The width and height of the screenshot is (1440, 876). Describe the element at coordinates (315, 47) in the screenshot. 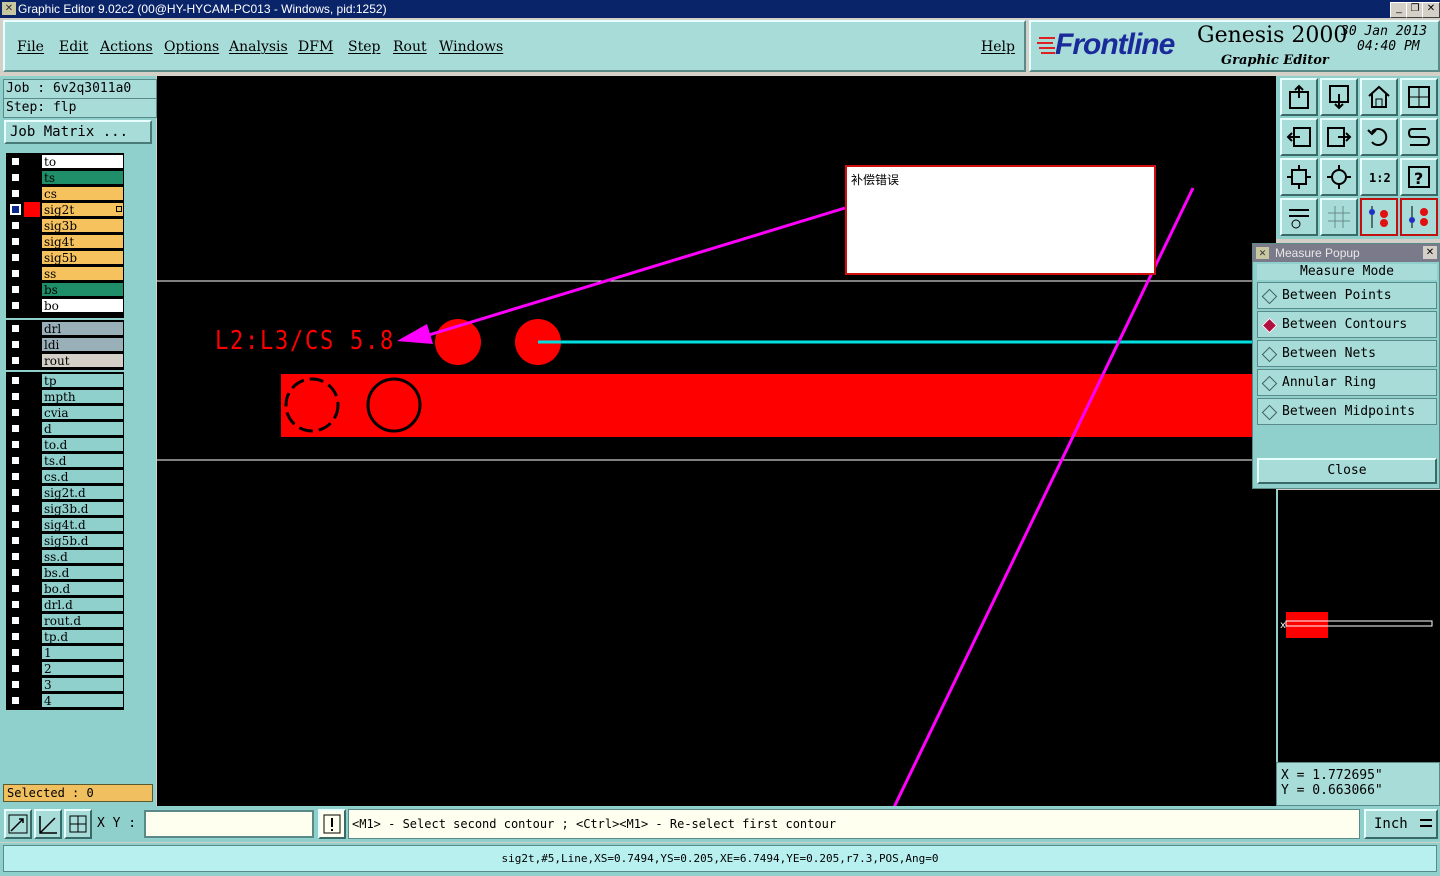

I see `menu-dfm: DFM` at that location.